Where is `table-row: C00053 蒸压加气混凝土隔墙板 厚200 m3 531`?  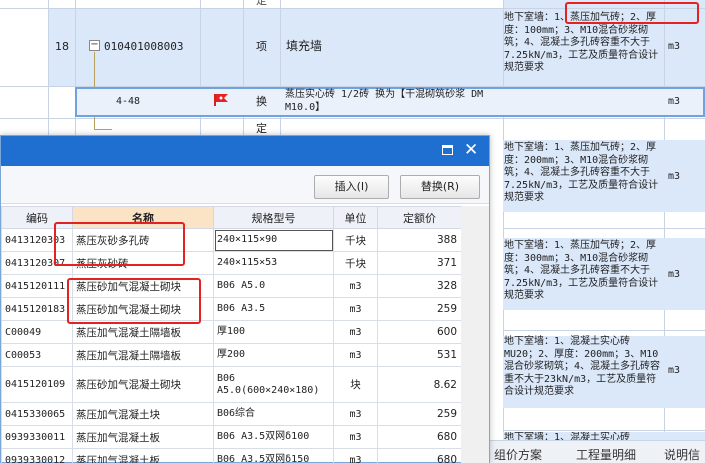 table-row: C00053 蒸压加气混凝土隔墙板 厚200 m3 531 is located at coordinates (231, 355).